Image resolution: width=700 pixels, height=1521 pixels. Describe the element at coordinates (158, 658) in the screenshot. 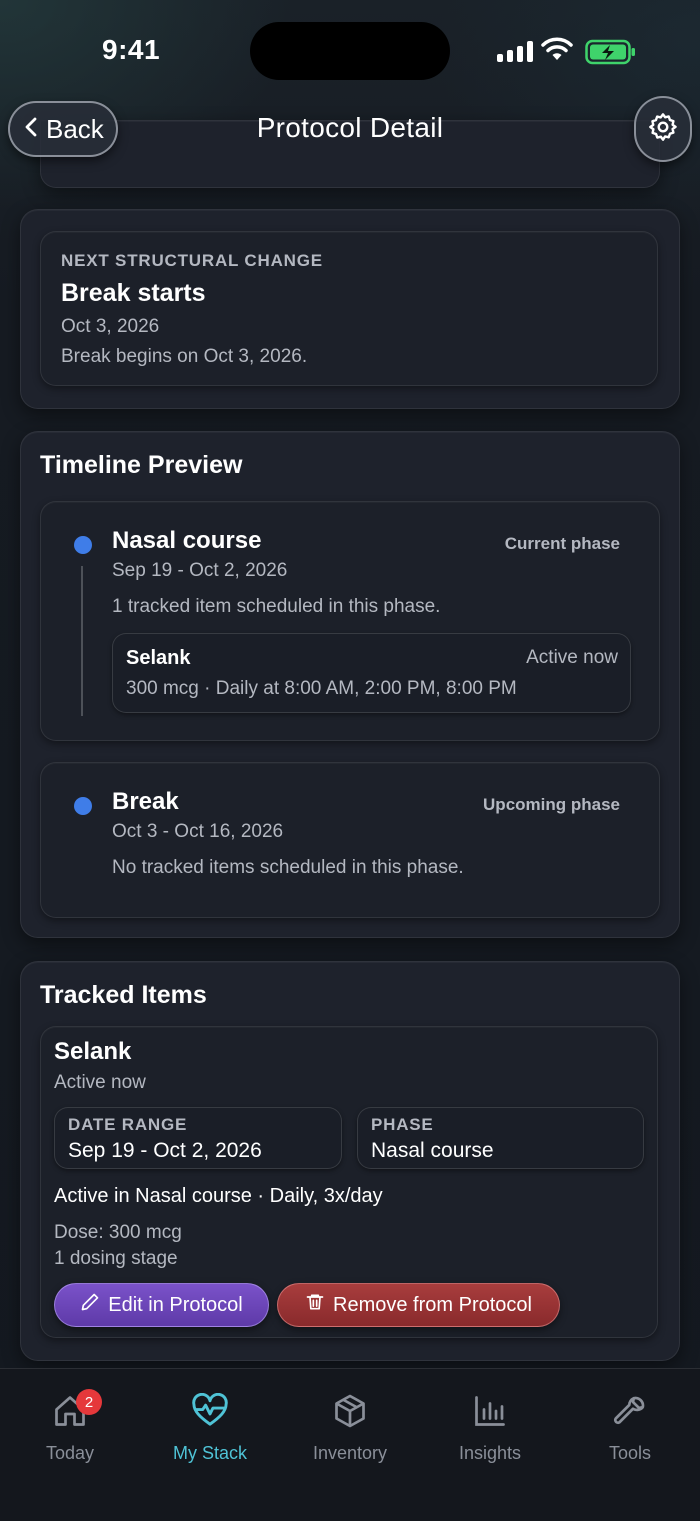

I see `phase-item-name: Selank` at that location.